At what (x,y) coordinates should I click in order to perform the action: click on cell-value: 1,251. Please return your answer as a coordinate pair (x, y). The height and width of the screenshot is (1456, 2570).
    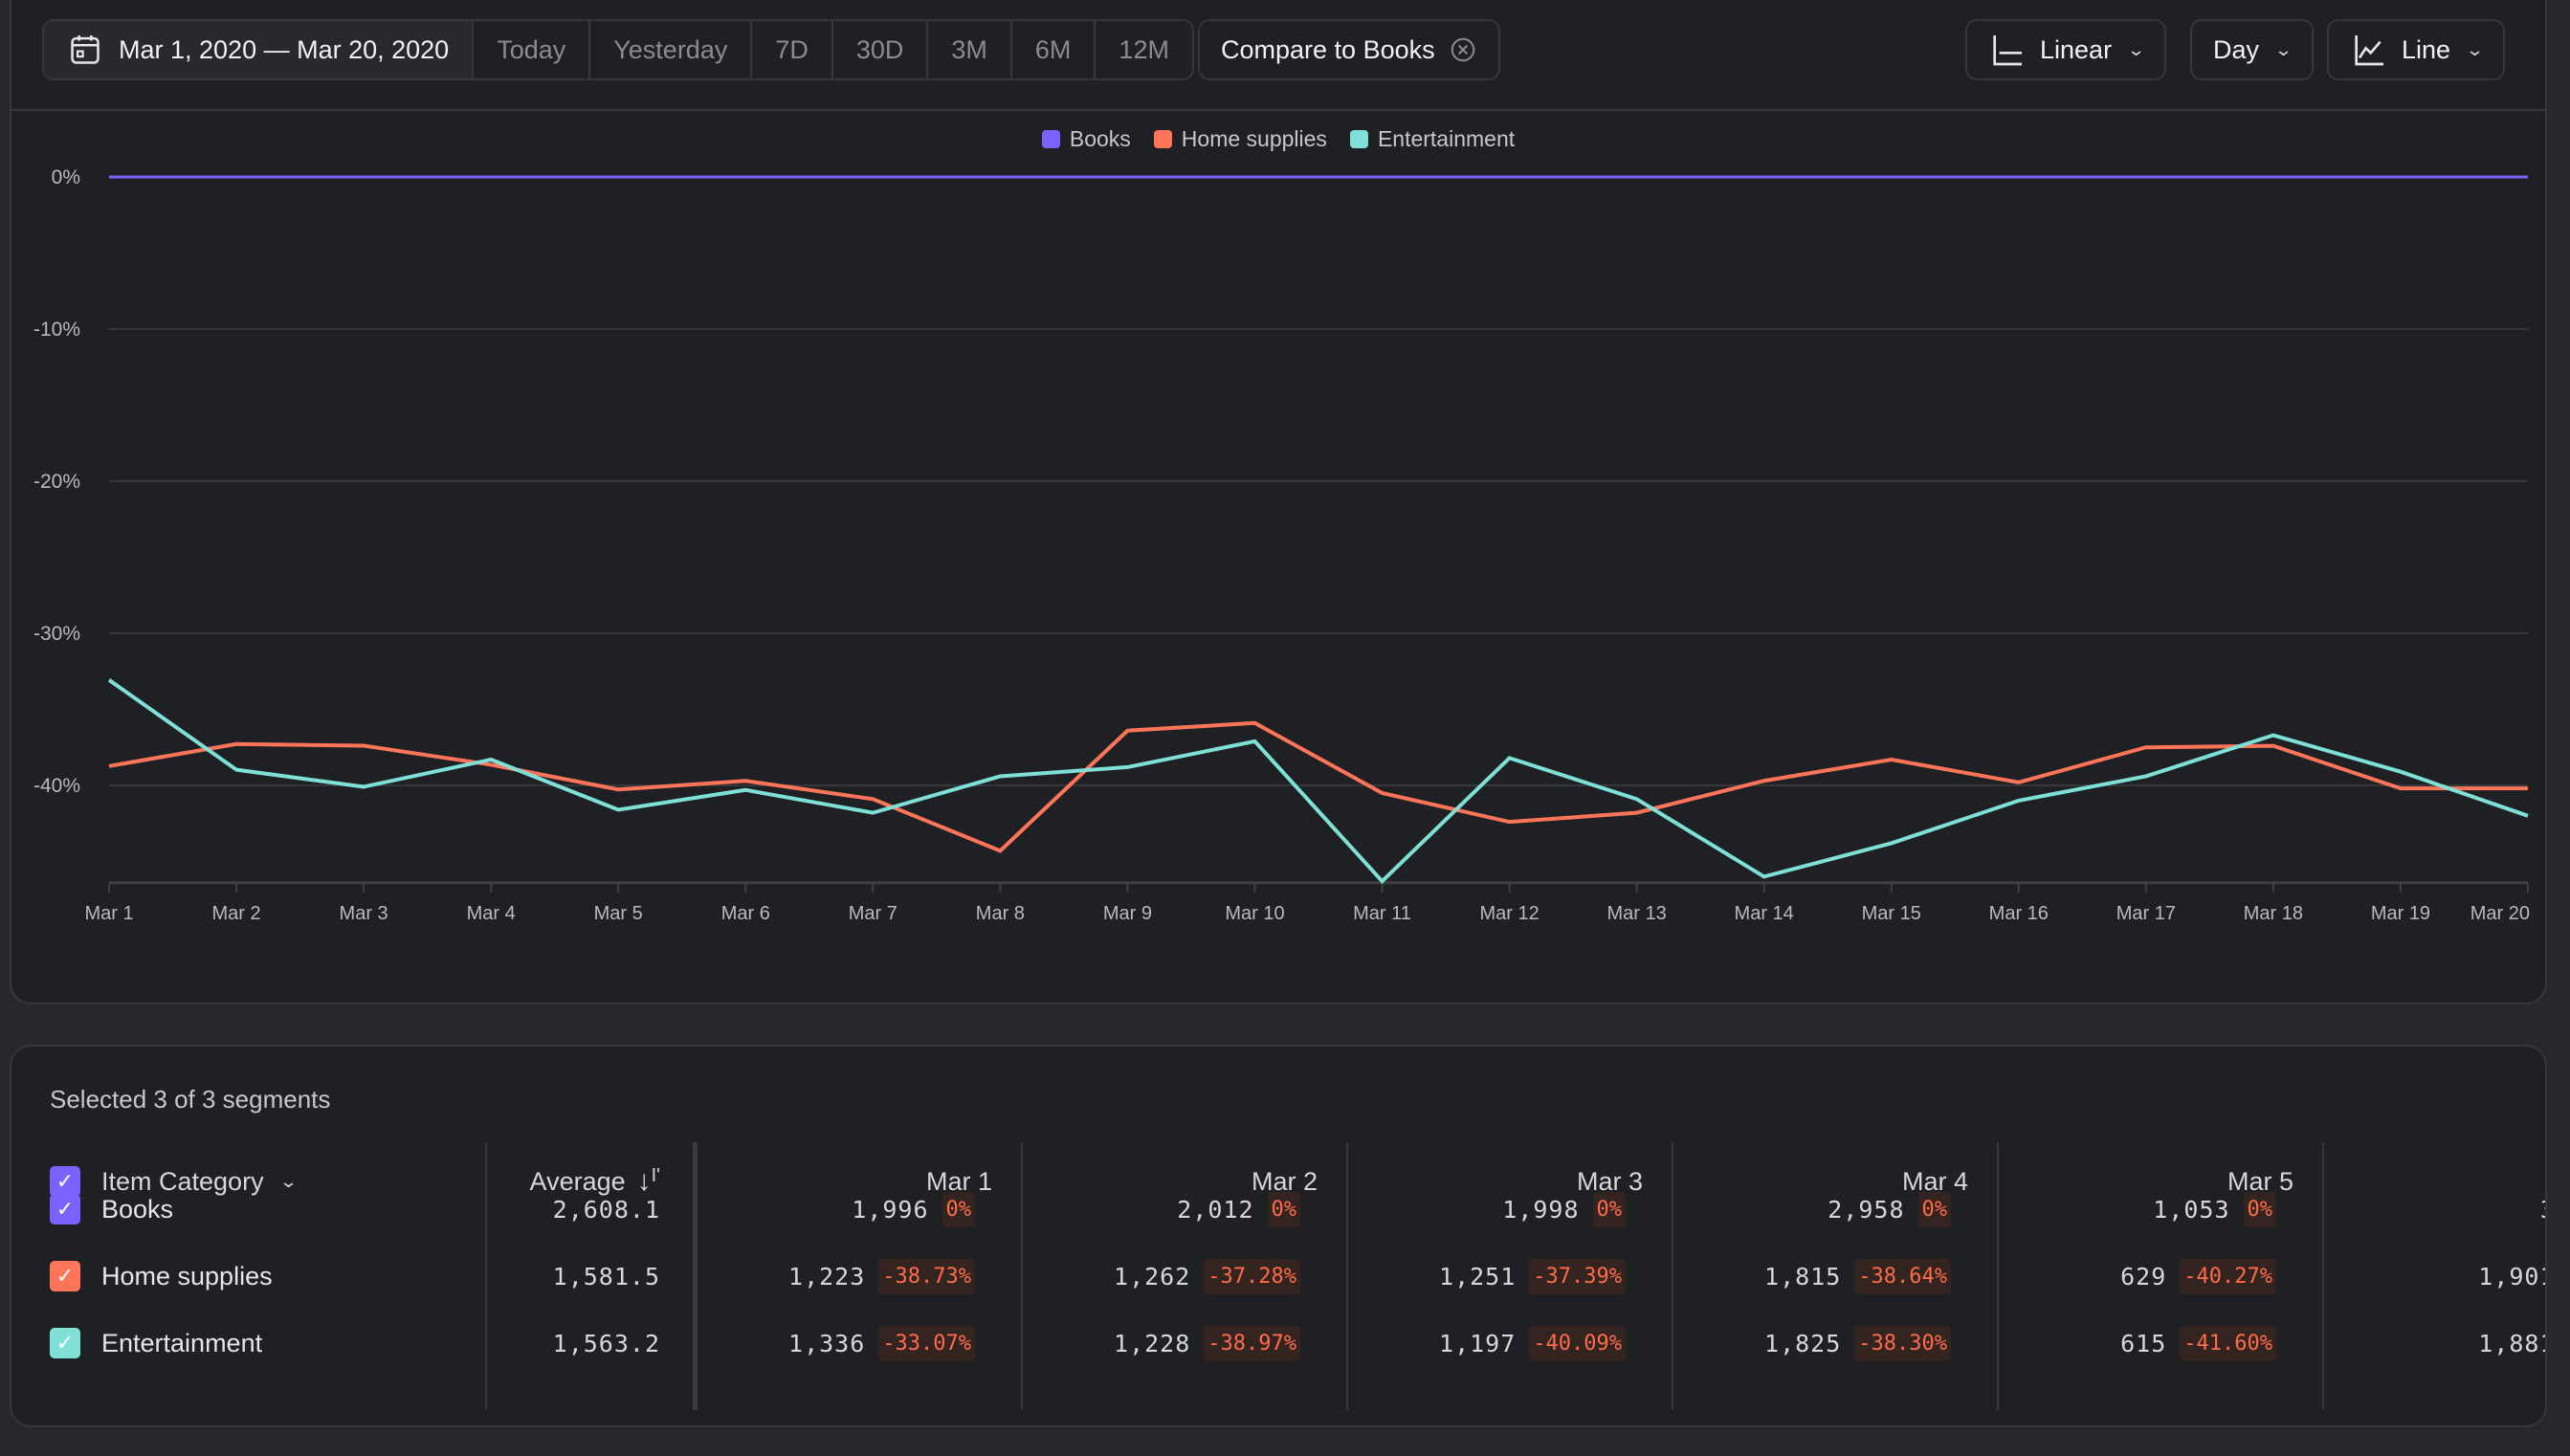
    Looking at the image, I should click on (1478, 1277).